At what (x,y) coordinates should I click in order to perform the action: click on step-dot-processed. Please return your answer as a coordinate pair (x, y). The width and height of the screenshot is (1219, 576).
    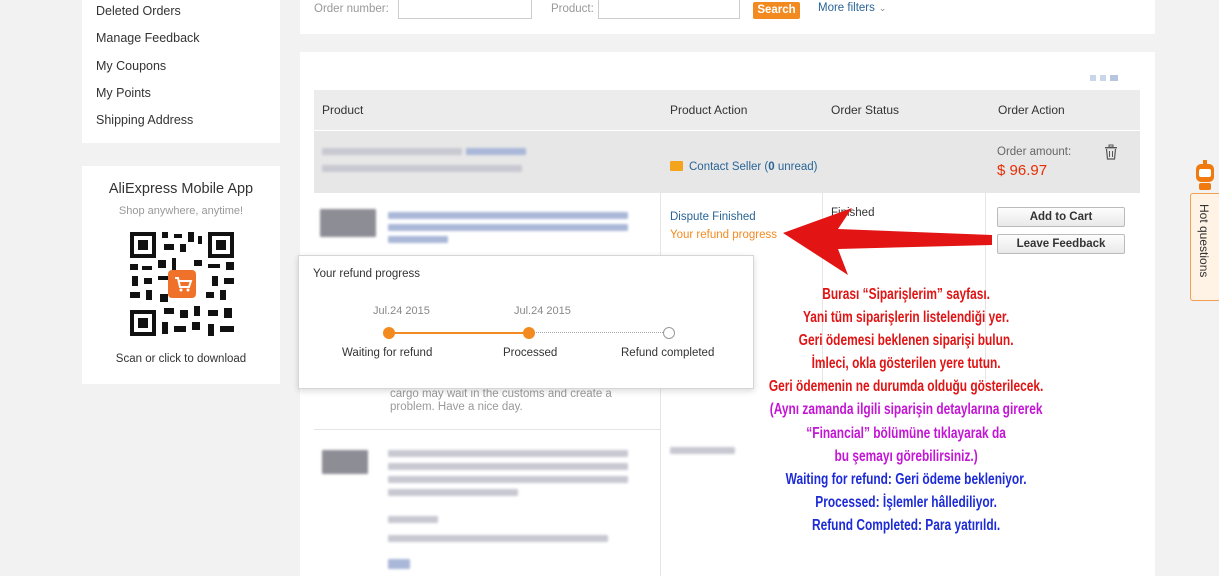
    Looking at the image, I should click on (529, 333).